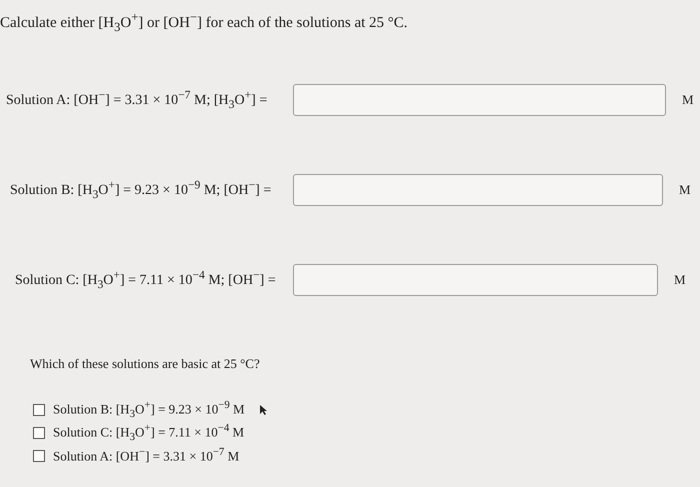 The height and width of the screenshot is (487, 700). Describe the element at coordinates (148, 432) in the screenshot. I see `choice-label: Solution C: [H$_{3}$O$^{+}$] = 7.11 × 10$^{−4}$ M` at that location.